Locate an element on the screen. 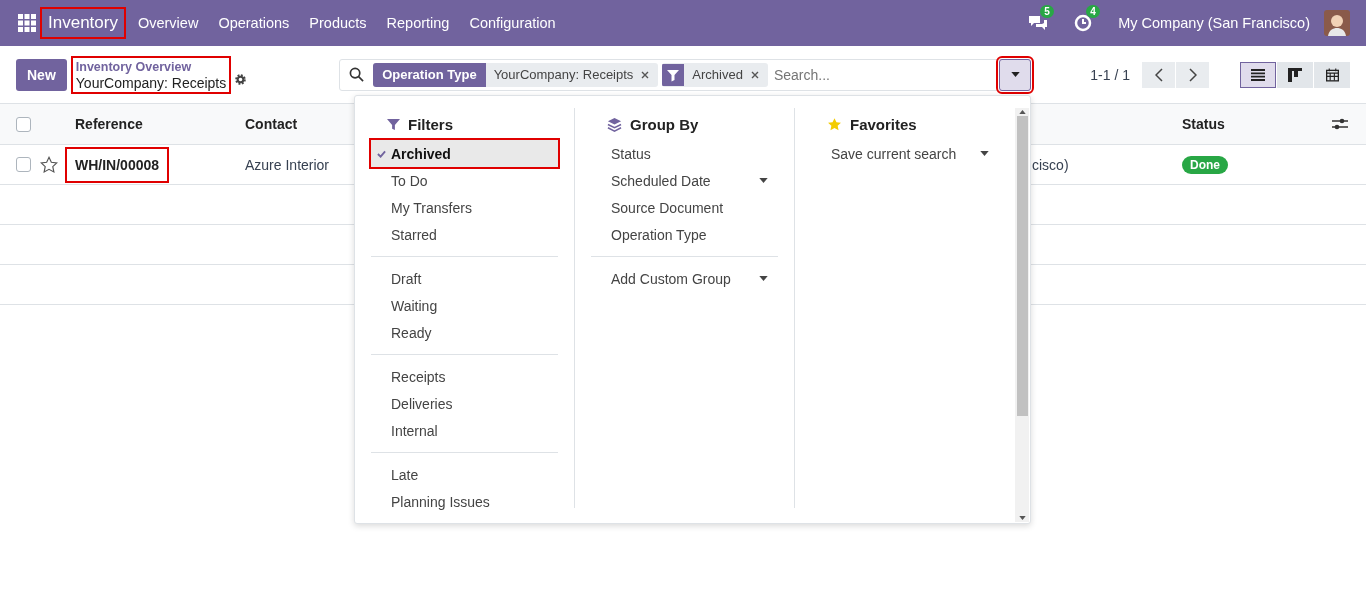 The width and height of the screenshot is (1366, 614). gear-icon is located at coordinates (241, 79).